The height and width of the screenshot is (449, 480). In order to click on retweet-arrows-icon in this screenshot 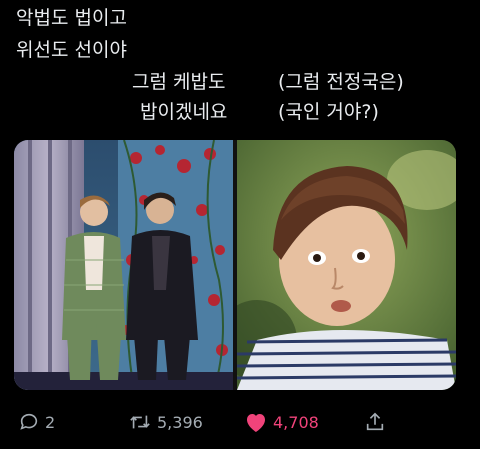, I will do `click(140, 422)`.